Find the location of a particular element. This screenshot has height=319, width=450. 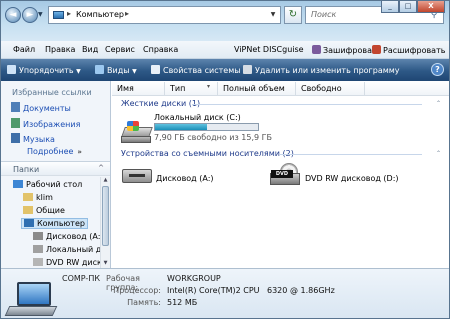

help-icon: ? is located at coordinates (437, 69).